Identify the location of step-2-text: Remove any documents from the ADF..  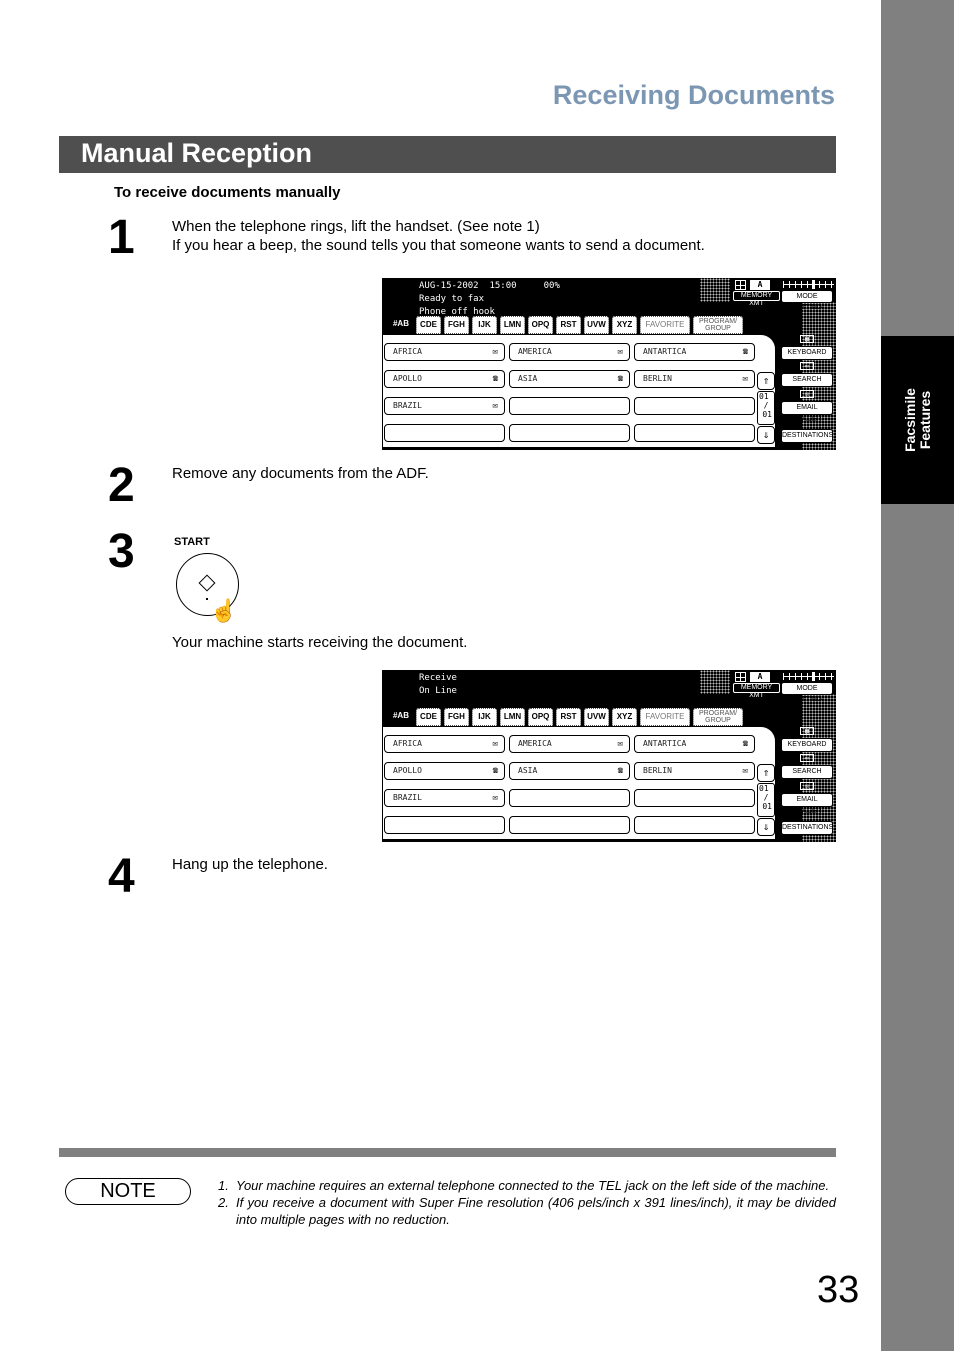
(300, 473).